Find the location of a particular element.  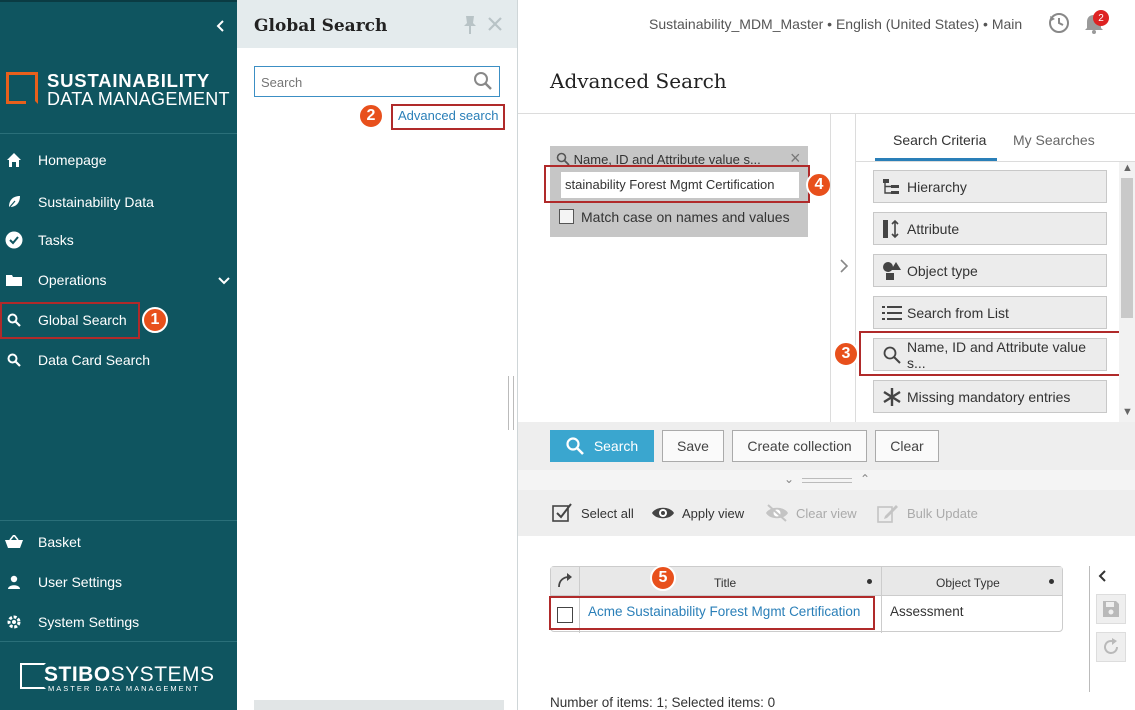

eye-icon is located at coordinates (663, 513).